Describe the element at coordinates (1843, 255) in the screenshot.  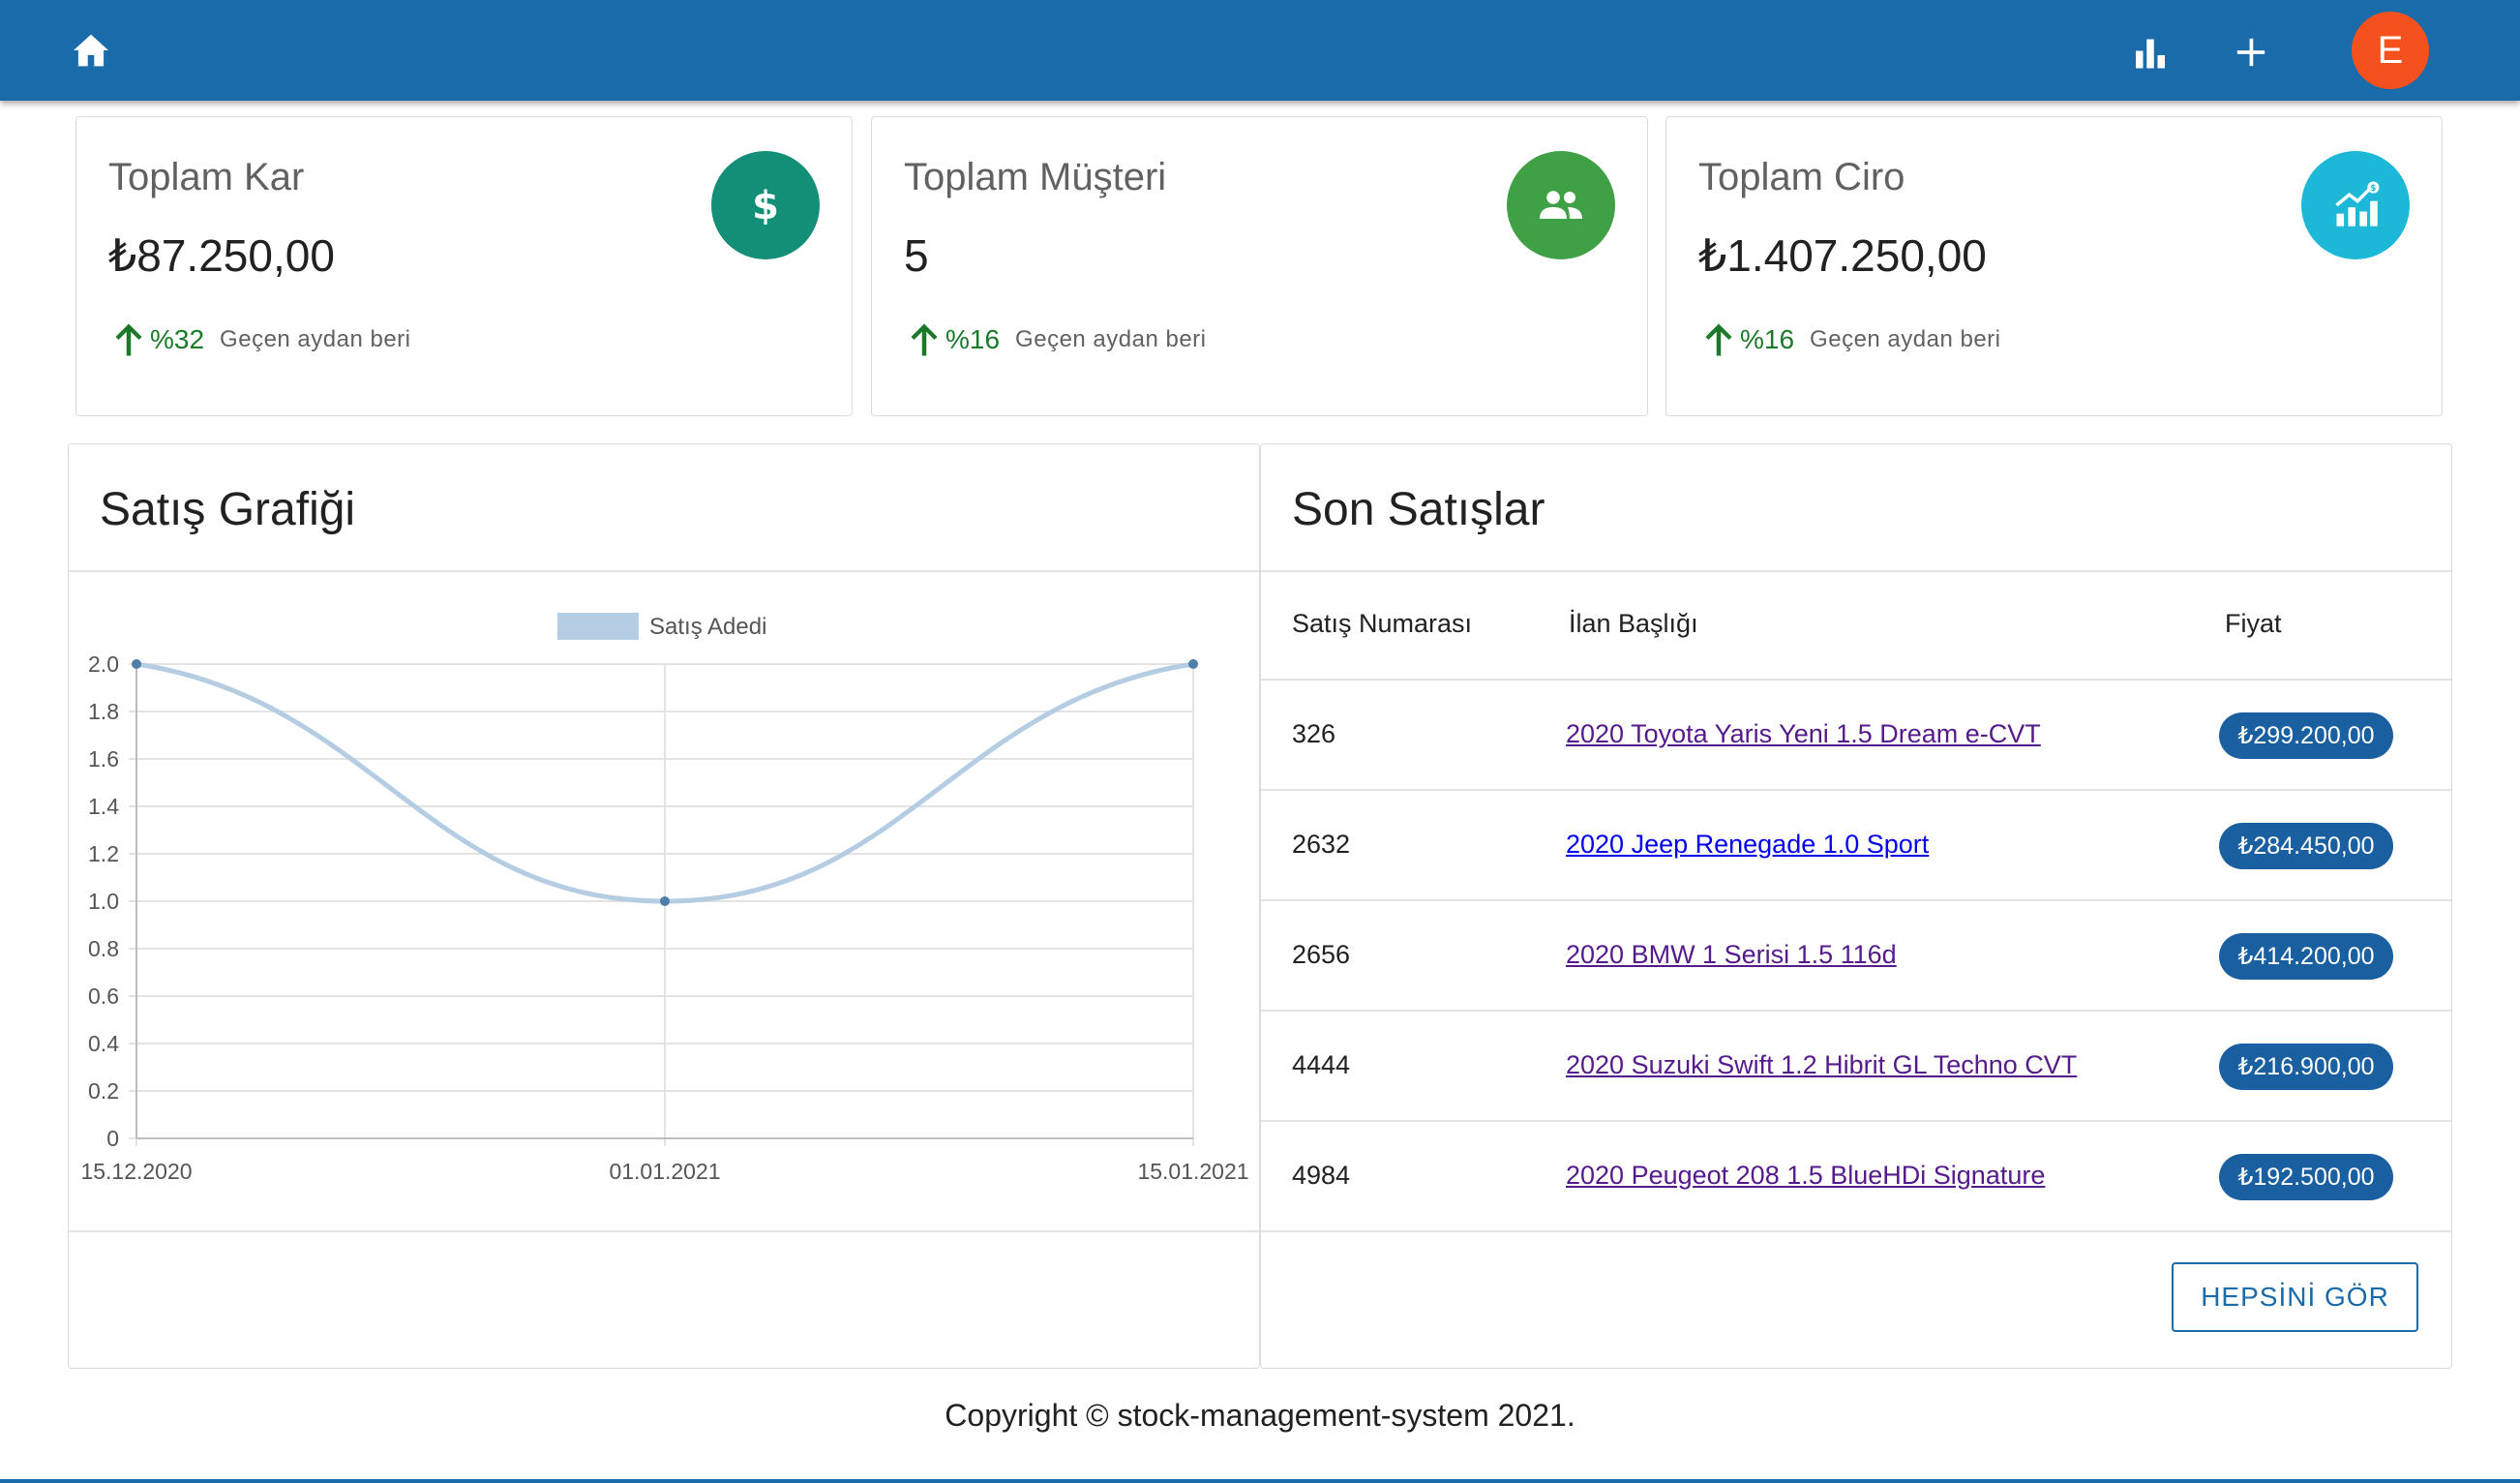
I see `stat-value: ₺1.407.250,00` at that location.